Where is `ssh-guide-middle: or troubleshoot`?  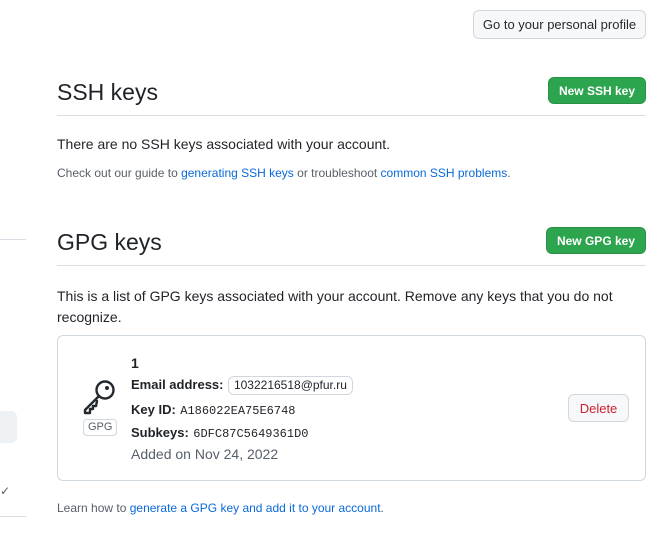
ssh-guide-middle: or troubleshoot is located at coordinates (337, 173).